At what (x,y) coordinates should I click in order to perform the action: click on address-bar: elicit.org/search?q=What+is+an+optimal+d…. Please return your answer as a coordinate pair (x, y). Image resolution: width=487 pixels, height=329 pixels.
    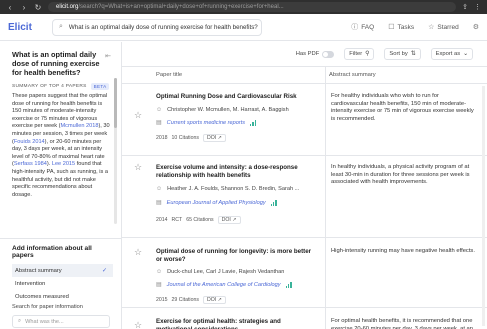
    Looking at the image, I should click on (252, 7).